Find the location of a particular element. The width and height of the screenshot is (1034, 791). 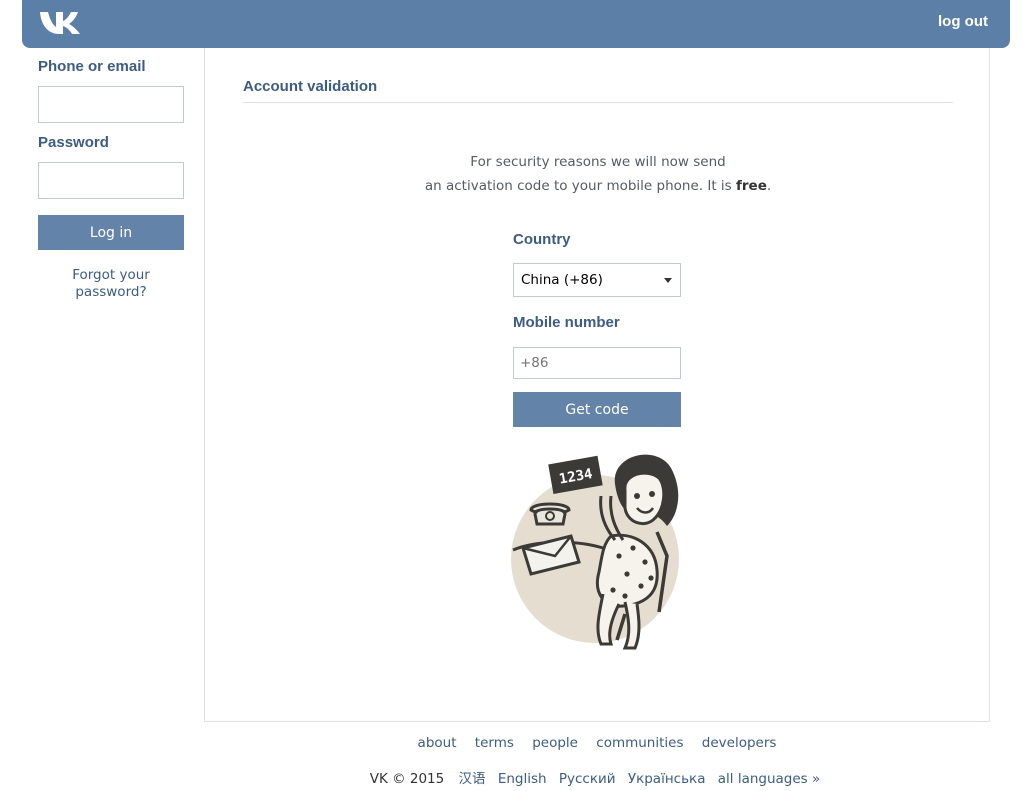

footer-link-communities: communities is located at coordinates (639, 743).